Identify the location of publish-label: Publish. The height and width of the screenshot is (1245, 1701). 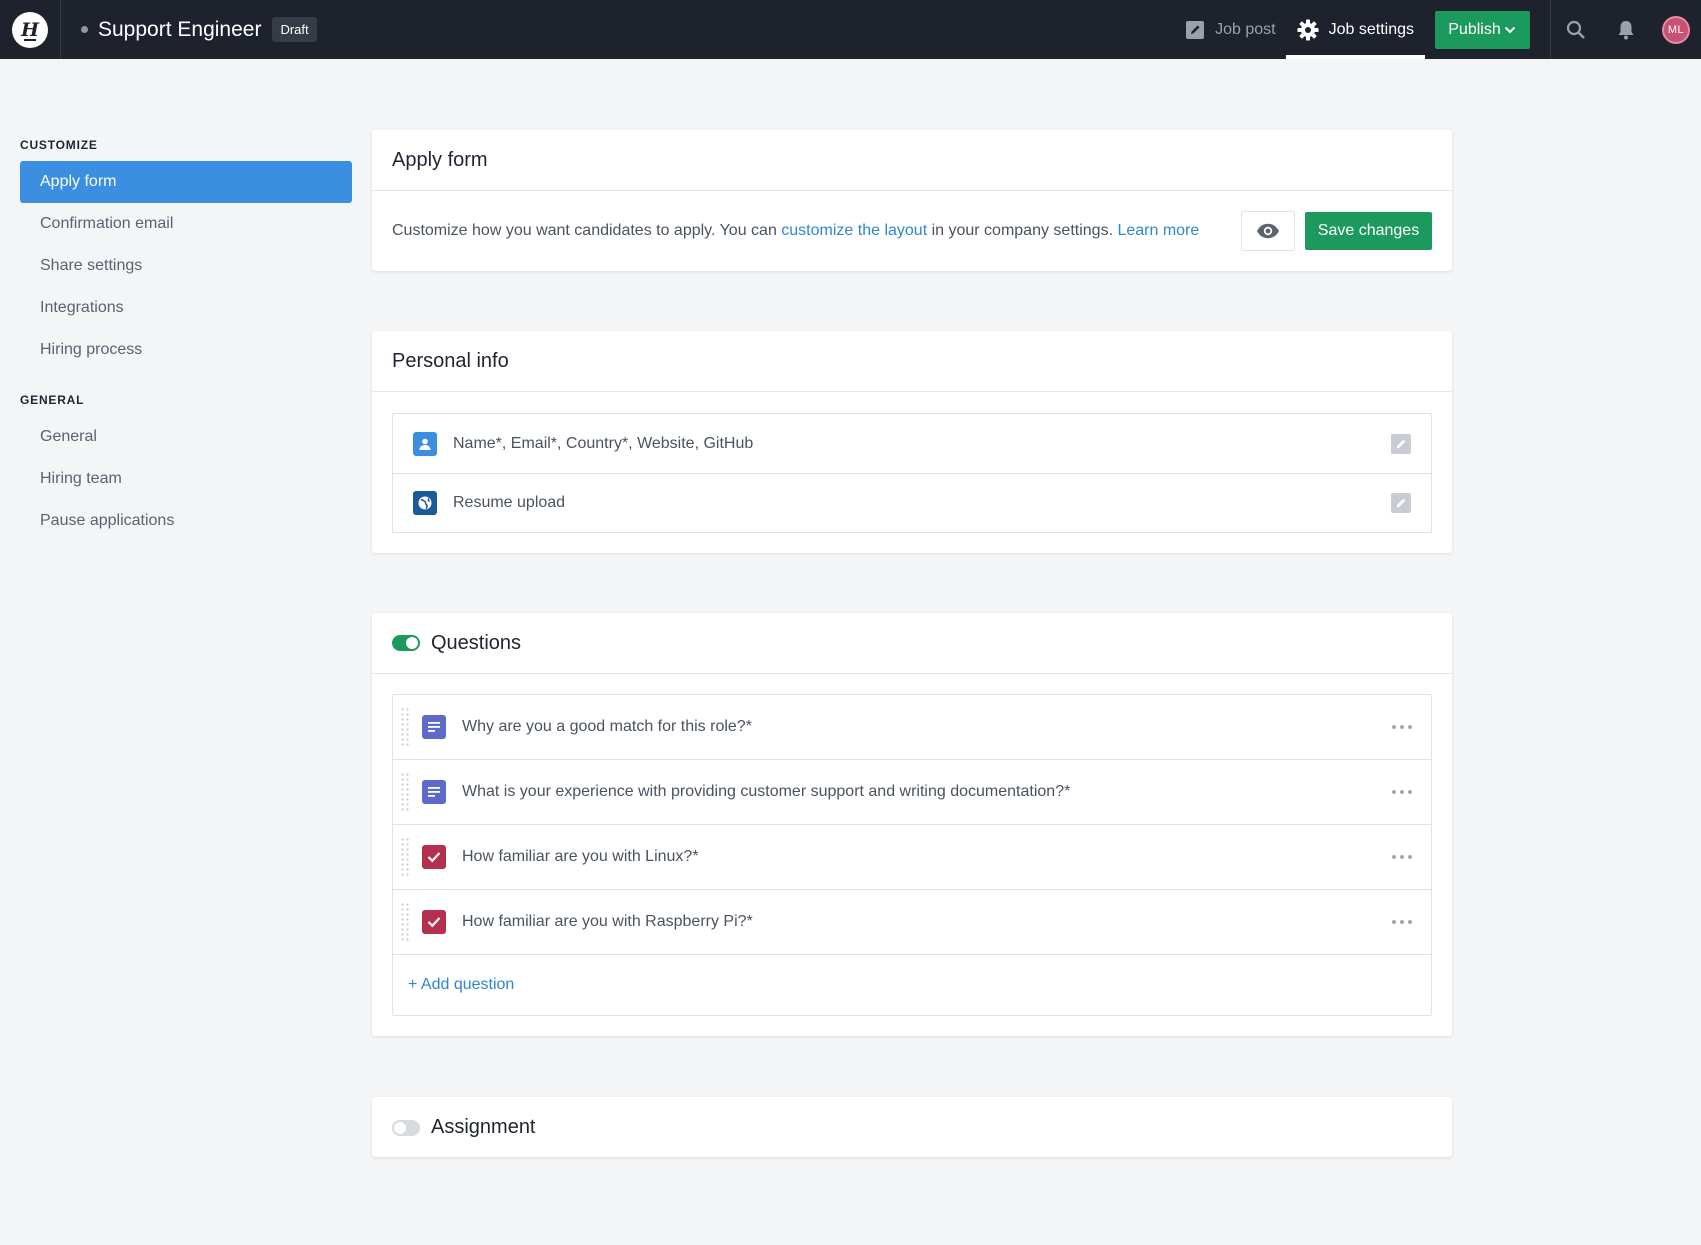
(1474, 29).